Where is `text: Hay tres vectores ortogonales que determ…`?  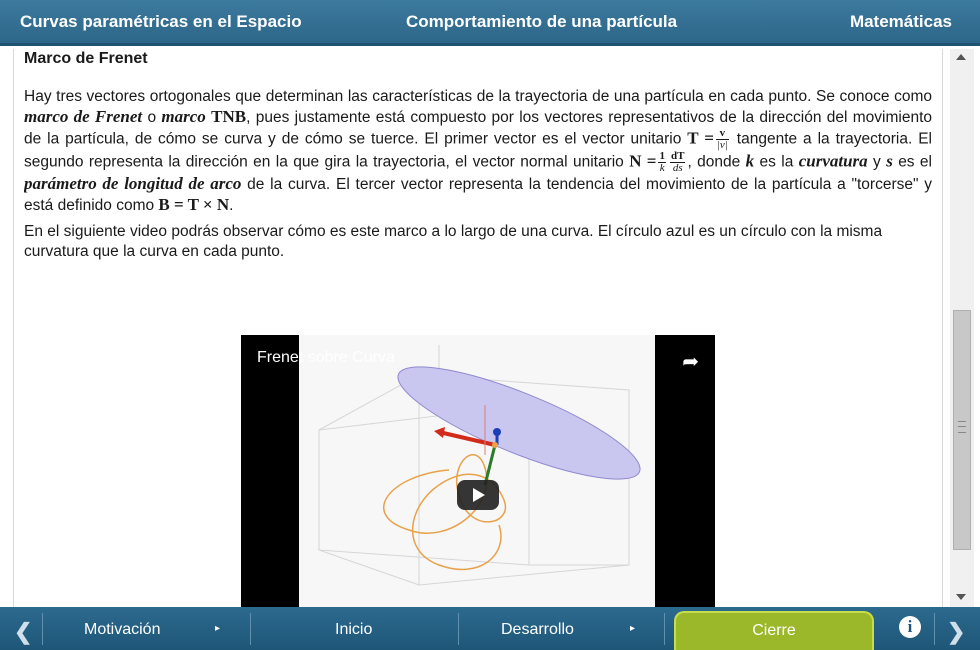
text: Hay tres vectores ortogonales que determ… is located at coordinates (478, 96).